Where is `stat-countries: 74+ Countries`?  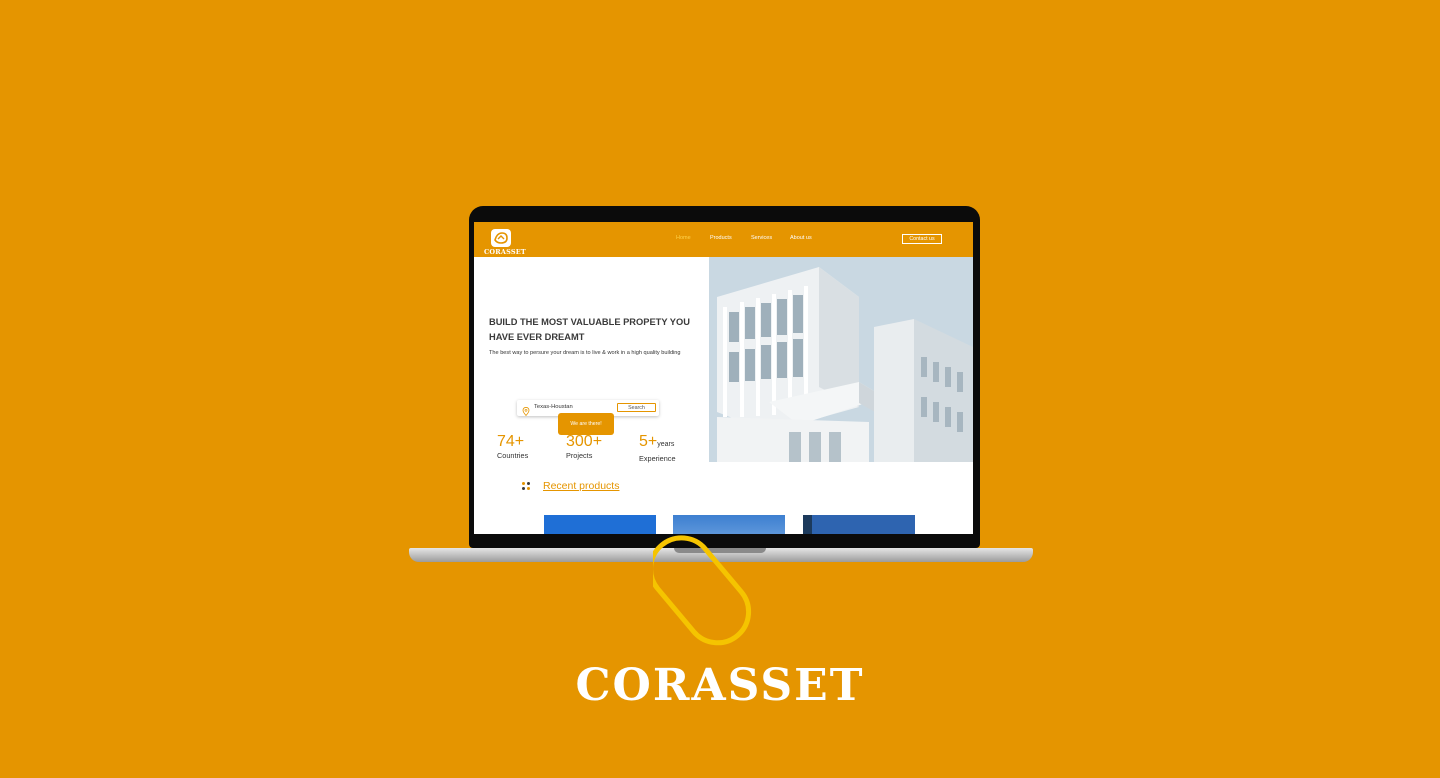 stat-countries: 74+ Countries is located at coordinates (513, 447).